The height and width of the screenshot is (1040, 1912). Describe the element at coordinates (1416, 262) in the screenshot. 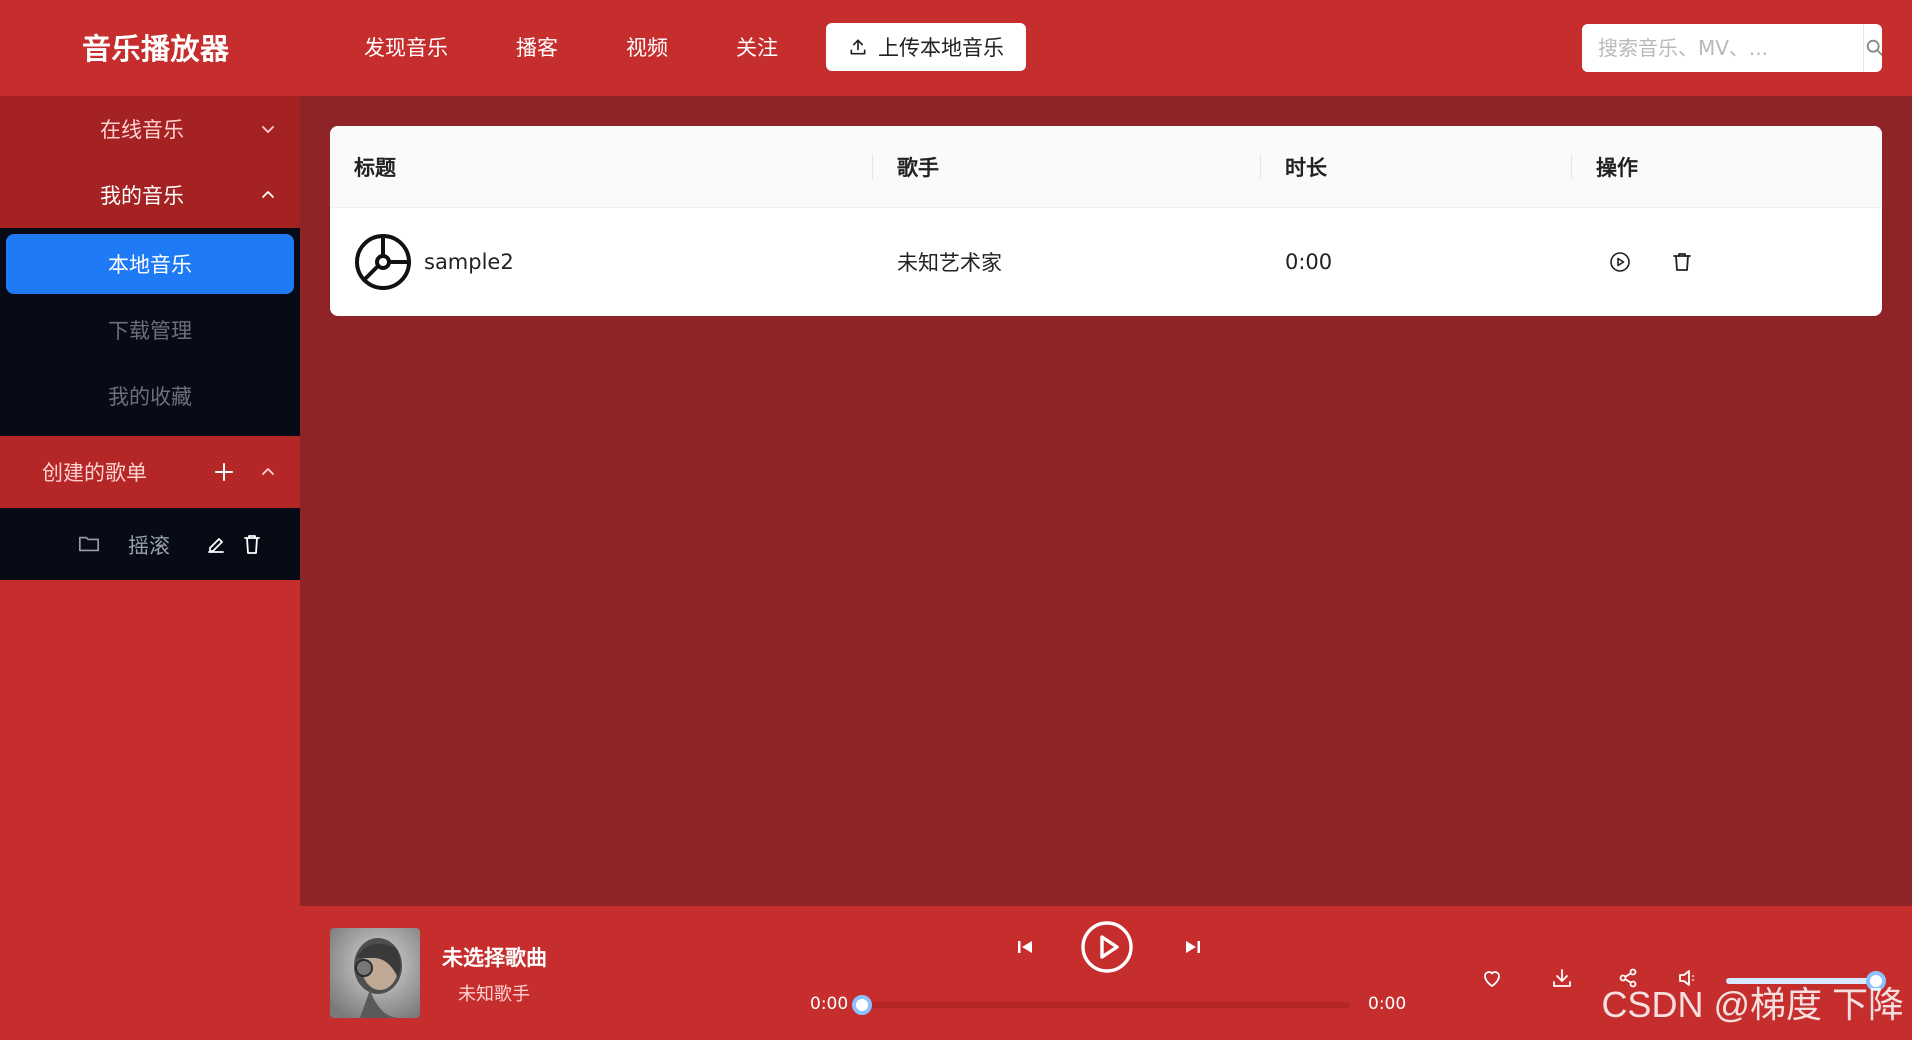

I see `cell-duration: 0:00` at that location.